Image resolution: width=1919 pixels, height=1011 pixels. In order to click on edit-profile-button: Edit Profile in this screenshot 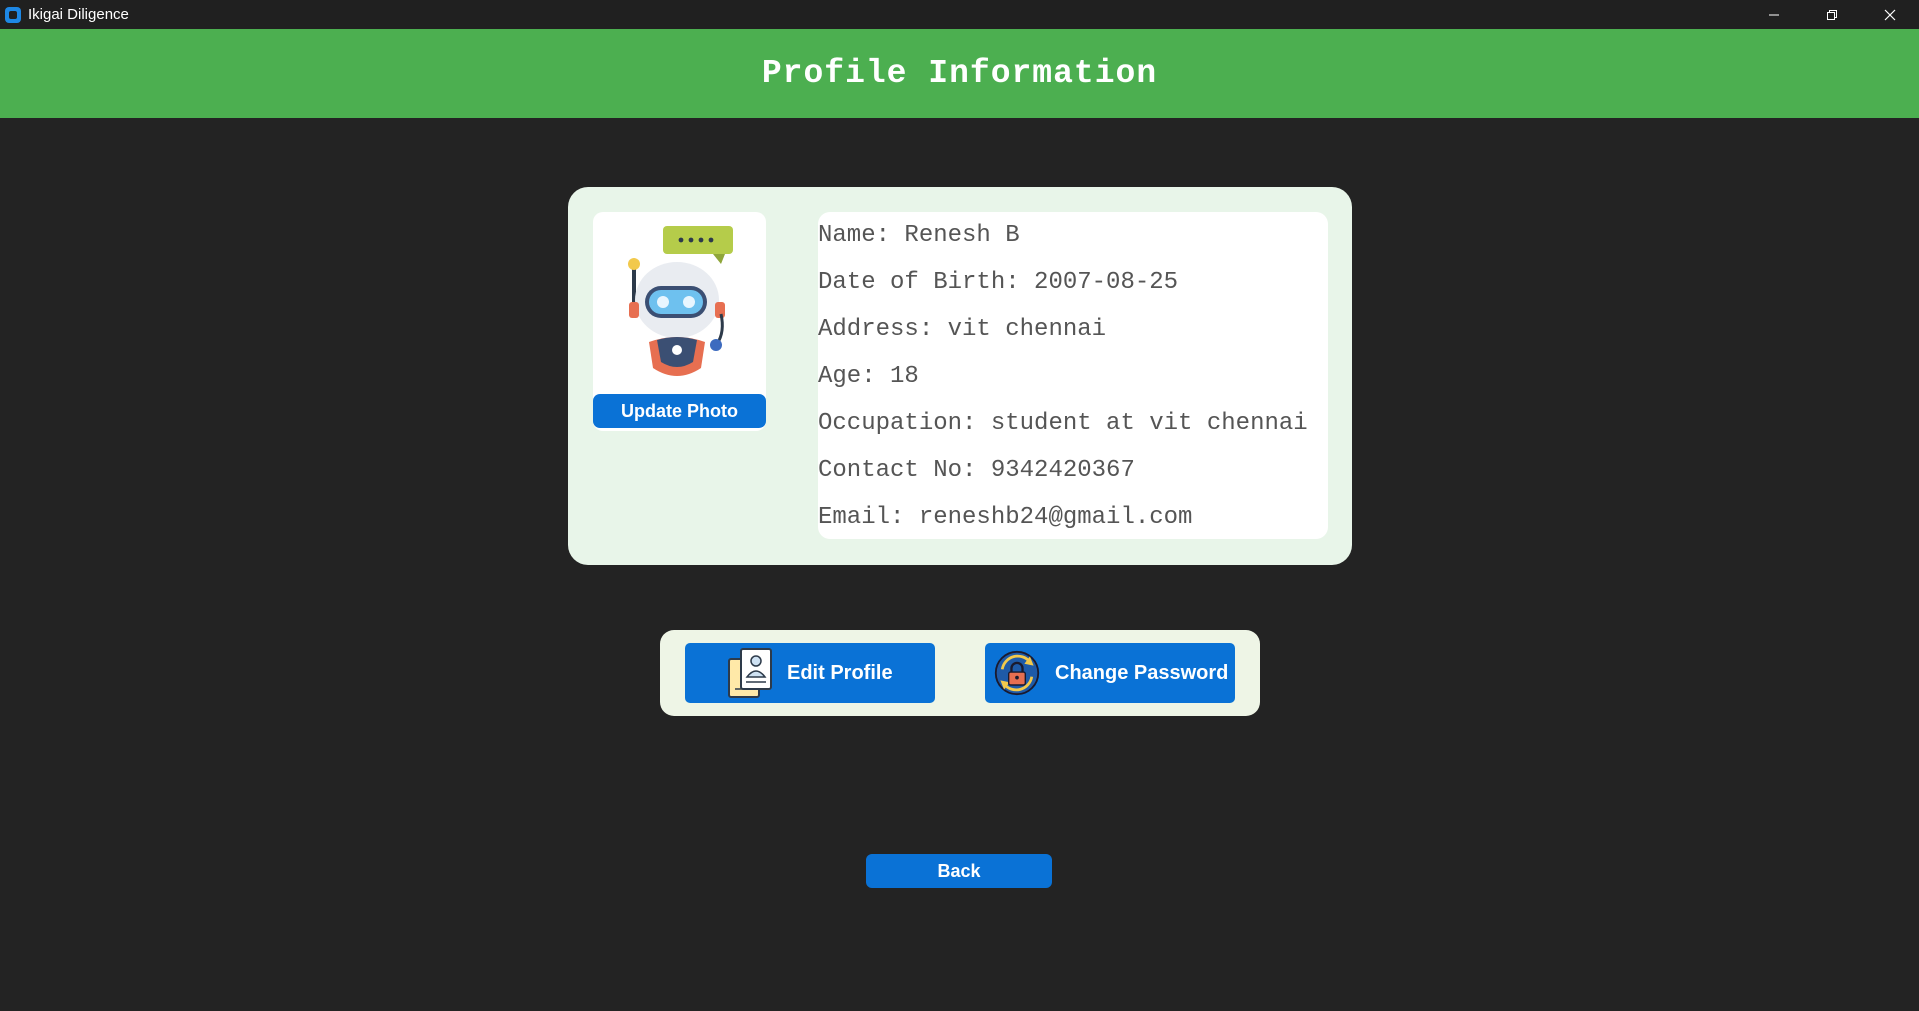, I will do `click(810, 673)`.